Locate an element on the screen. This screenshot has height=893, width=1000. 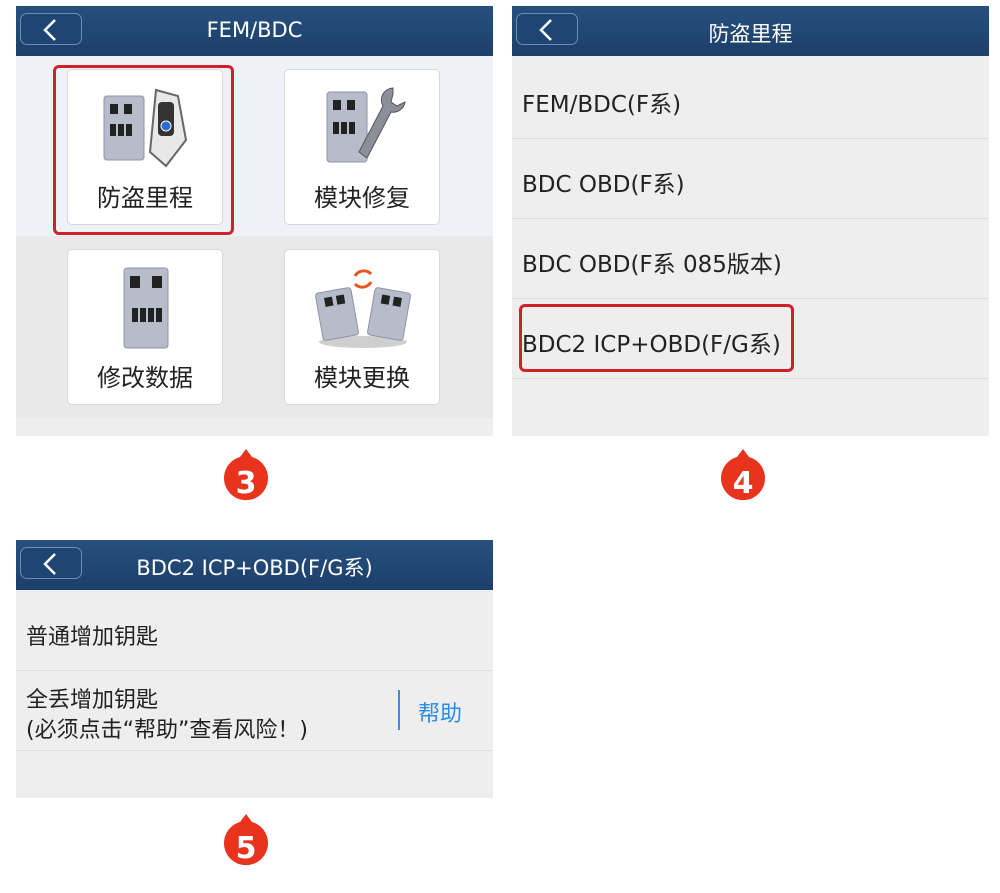
tile-module-replace: 模块更换 is located at coordinates (362, 327).